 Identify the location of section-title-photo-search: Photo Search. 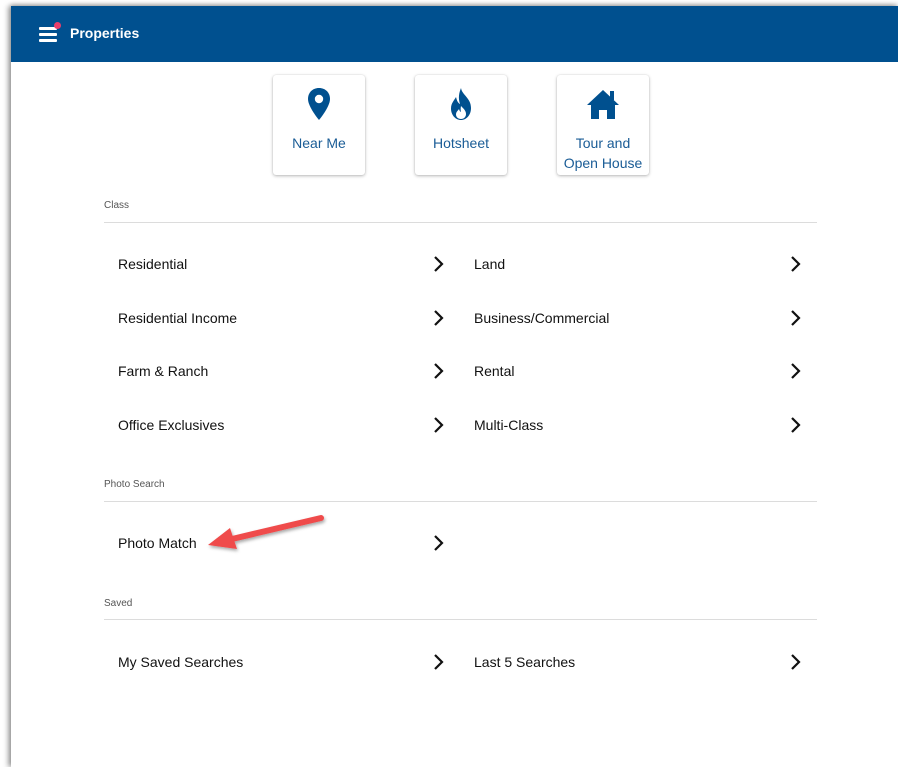
(134, 484).